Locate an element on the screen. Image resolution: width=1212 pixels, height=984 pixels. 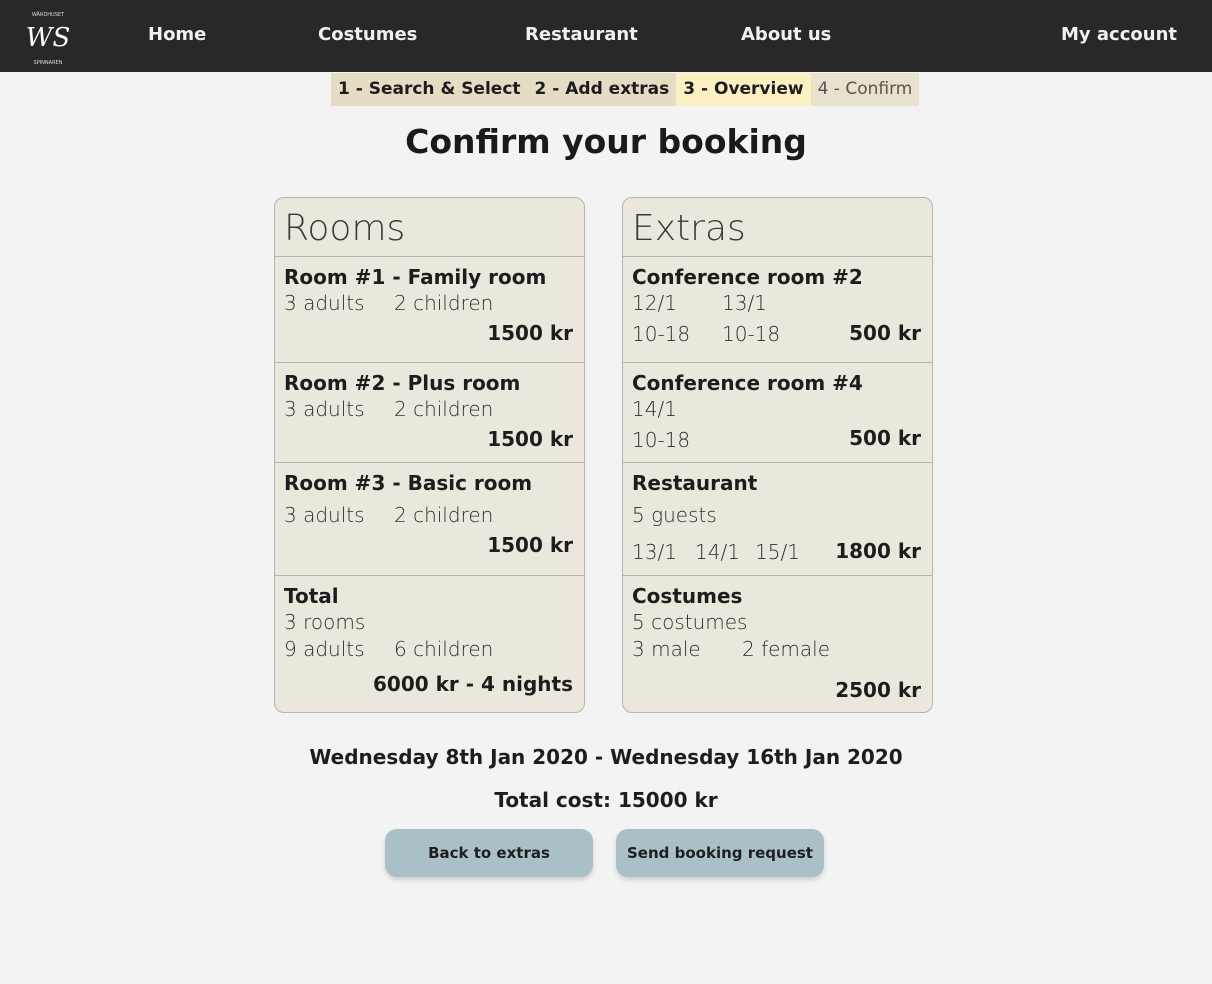
nav-home-link: Home is located at coordinates (177, 34).